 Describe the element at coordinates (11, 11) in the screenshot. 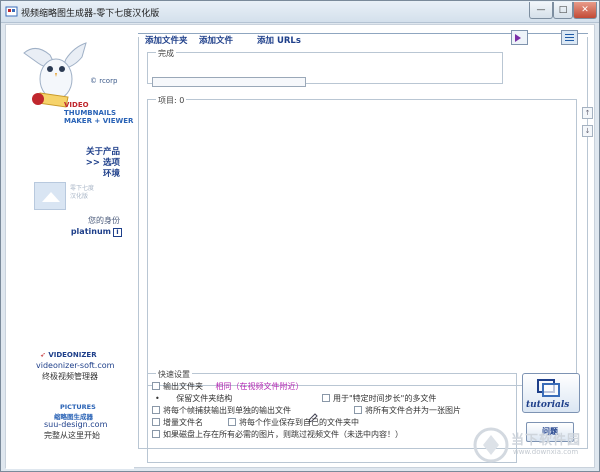

I see `app-icon` at that location.